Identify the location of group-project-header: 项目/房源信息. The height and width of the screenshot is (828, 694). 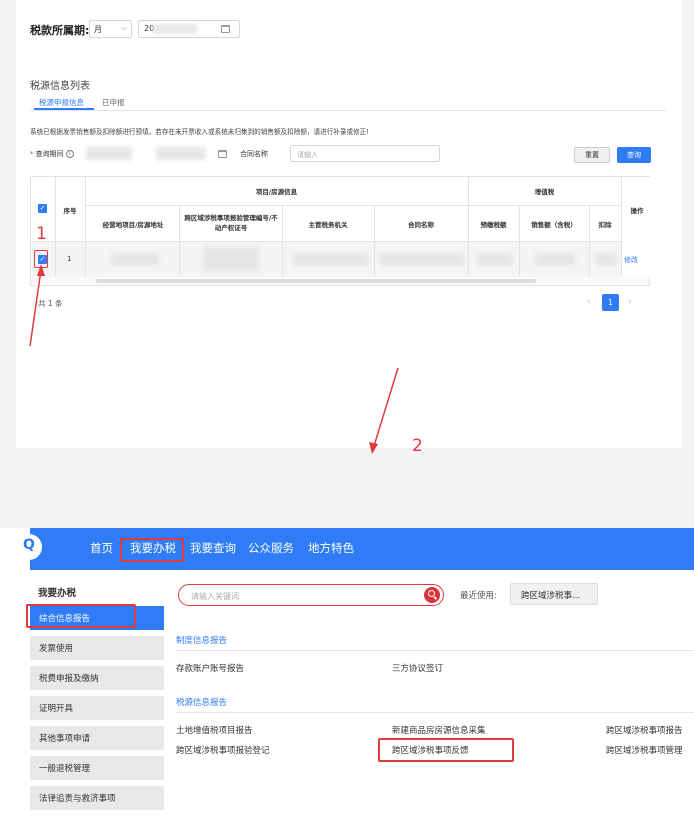
(276, 192).